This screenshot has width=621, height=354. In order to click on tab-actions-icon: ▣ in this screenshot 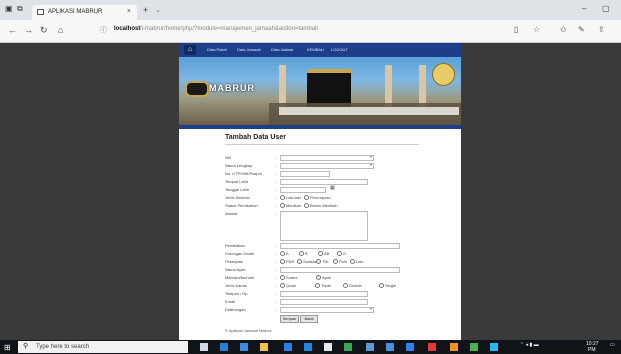, I will do `click(9, 8)`.